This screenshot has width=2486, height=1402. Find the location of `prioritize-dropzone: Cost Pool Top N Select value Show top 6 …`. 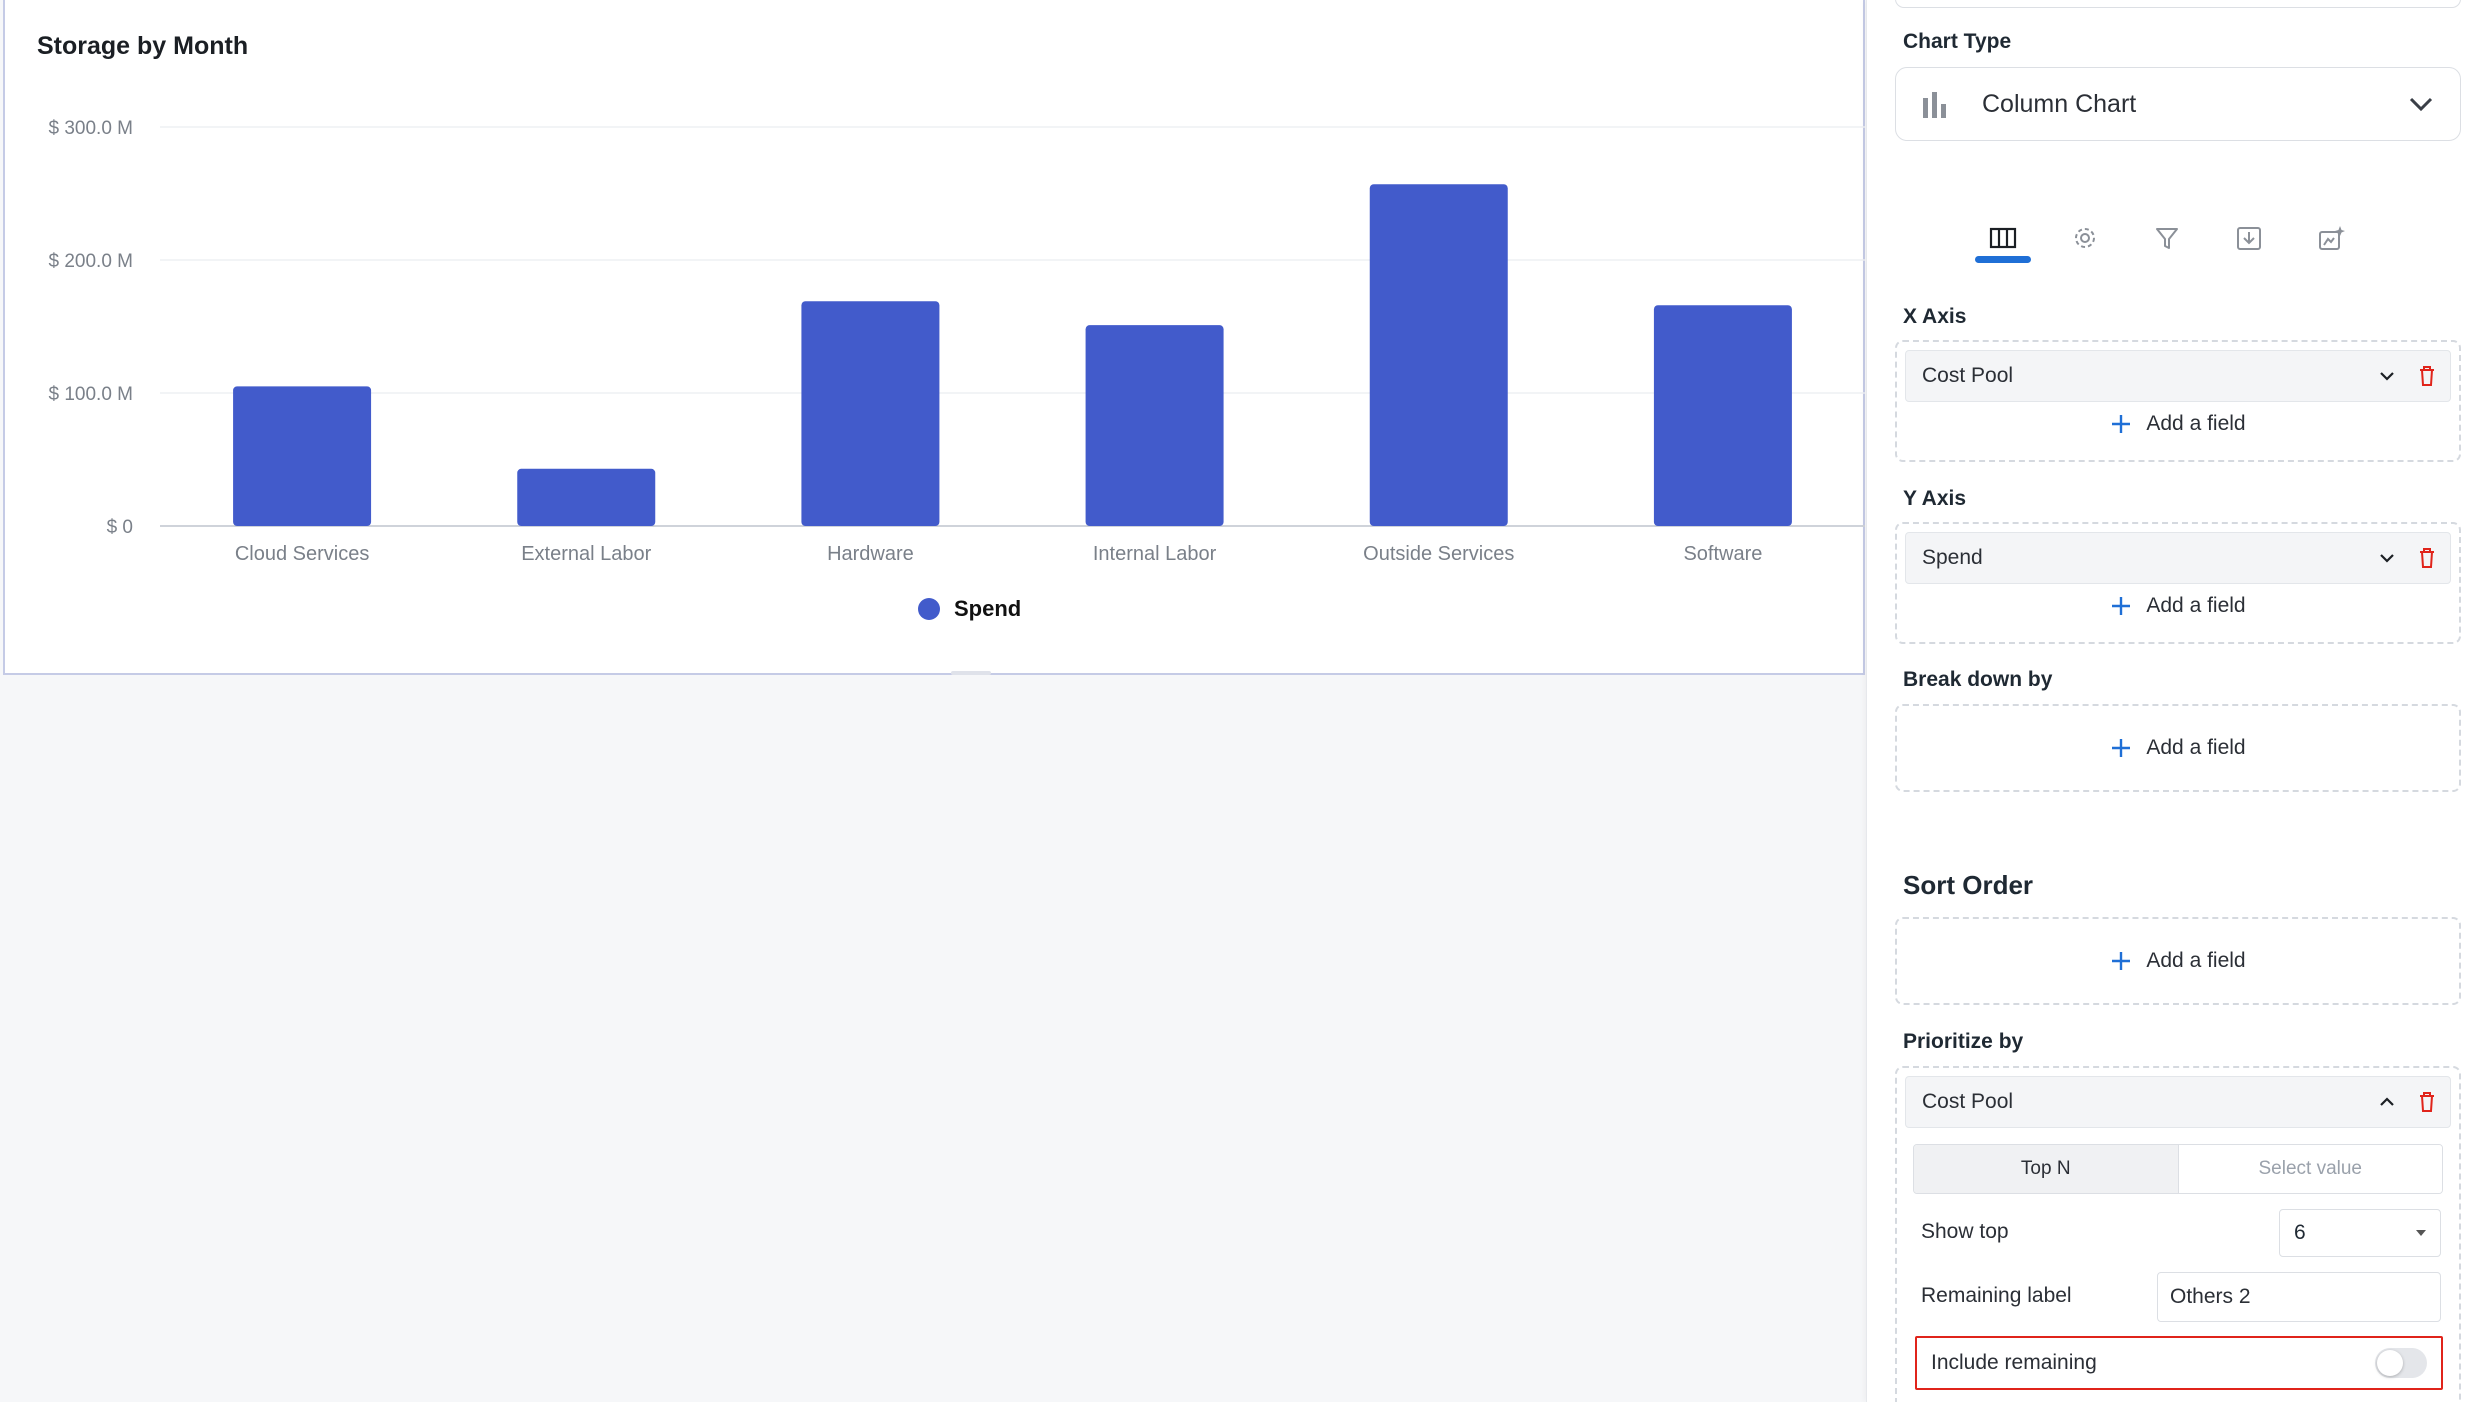

prioritize-dropzone: Cost Pool Top N Select value Show top 6 … is located at coordinates (2178, 1234).